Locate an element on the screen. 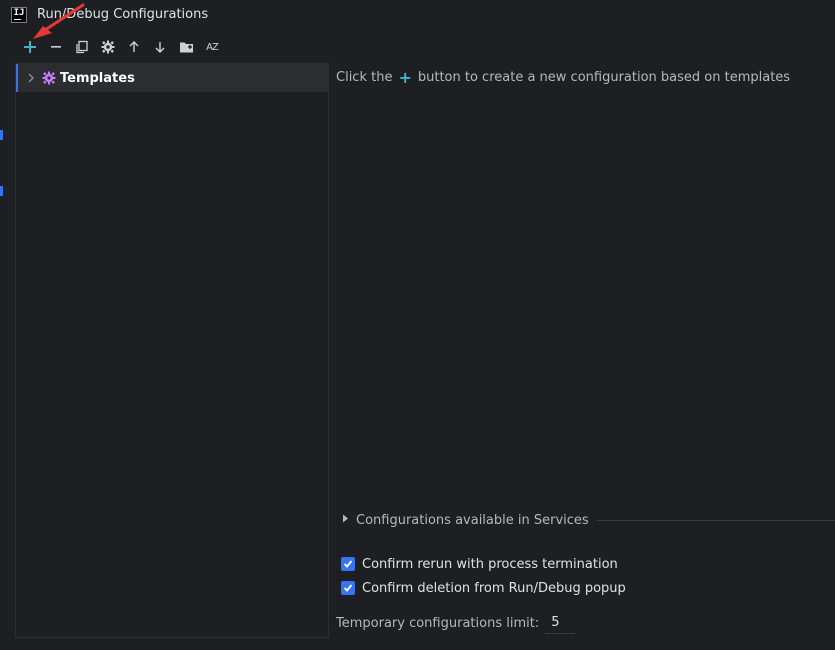  copy-button is located at coordinates (82, 47).